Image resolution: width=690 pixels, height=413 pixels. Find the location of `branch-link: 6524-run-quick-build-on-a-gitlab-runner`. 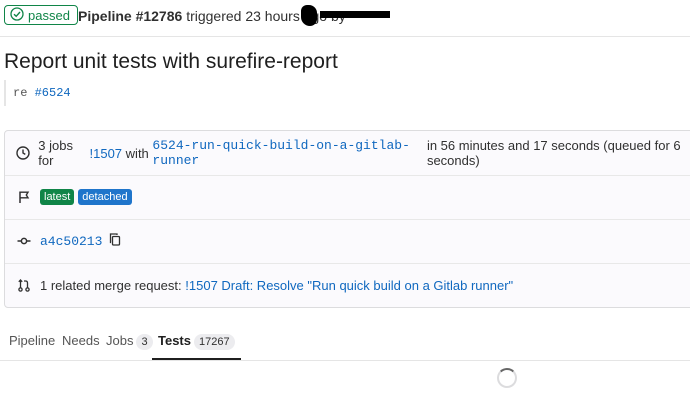

branch-link: 6524-run-quick-build-on-a-gitlab-runner is located at coordinates (287, 153).